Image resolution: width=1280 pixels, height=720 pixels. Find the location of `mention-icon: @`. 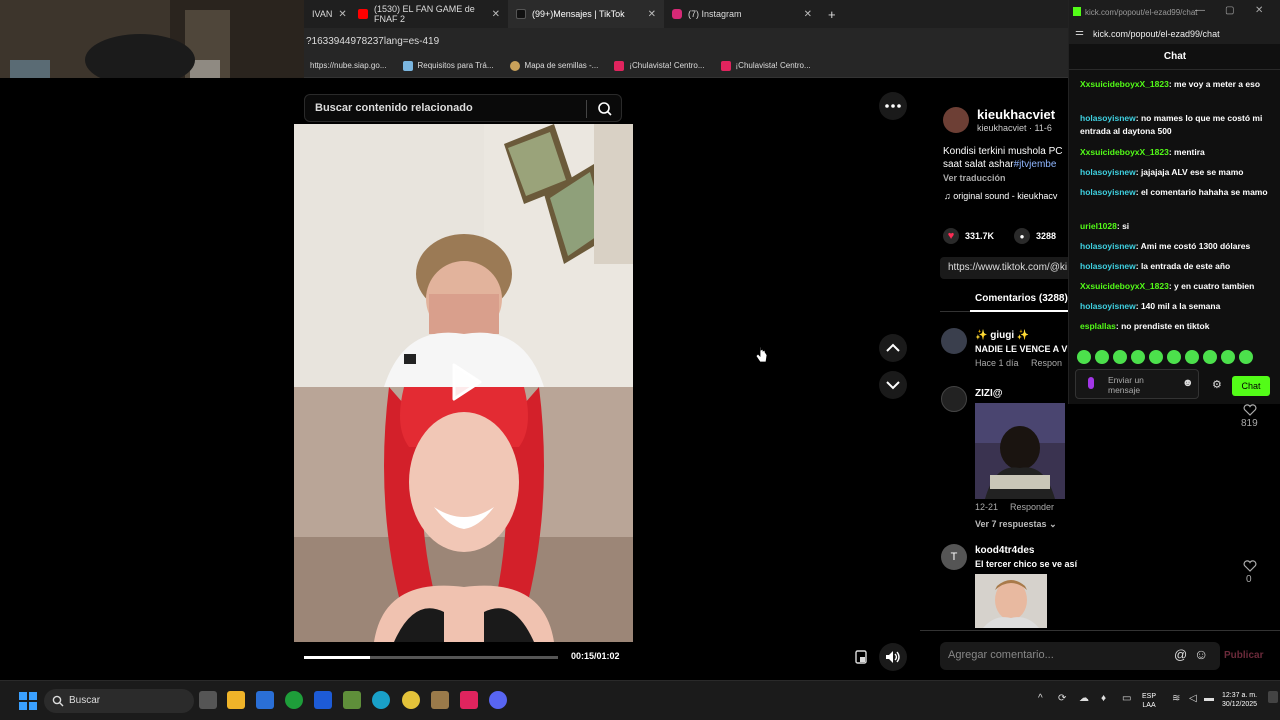

mention-icon: @ is located at coordinates (1180, 654).